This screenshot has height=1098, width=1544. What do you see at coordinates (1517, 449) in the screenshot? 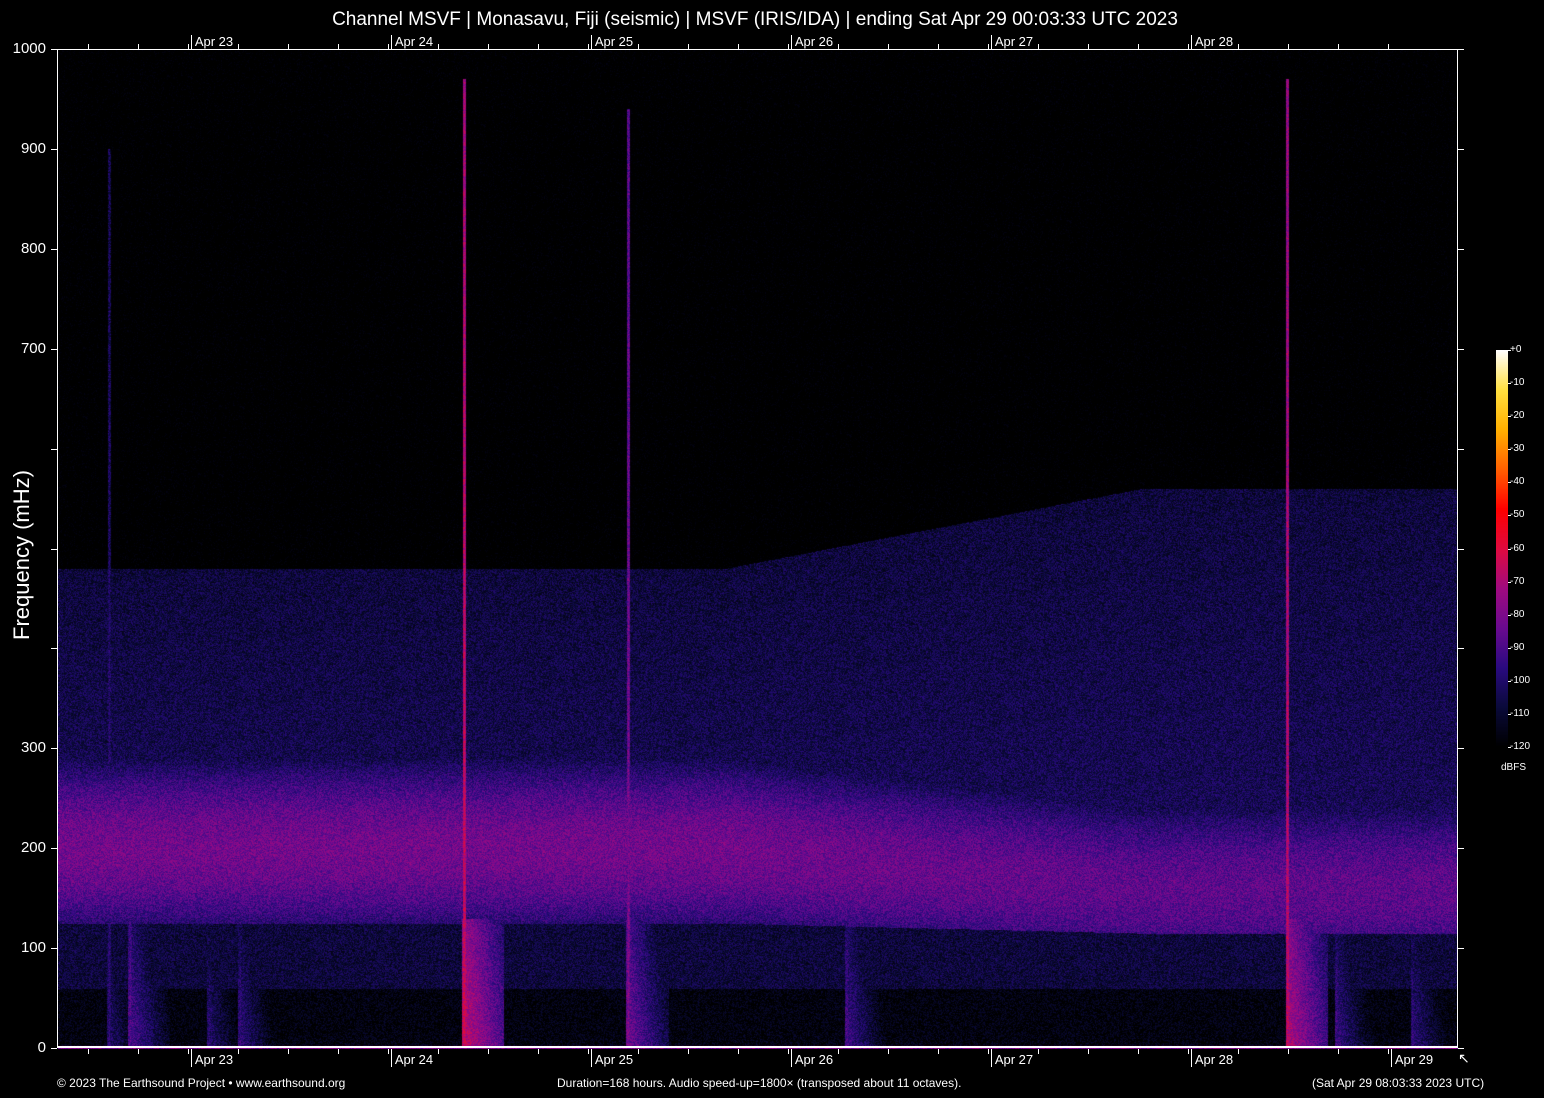
I see `colorbar-tick-label: -30` at bounding box center [1517, 449].